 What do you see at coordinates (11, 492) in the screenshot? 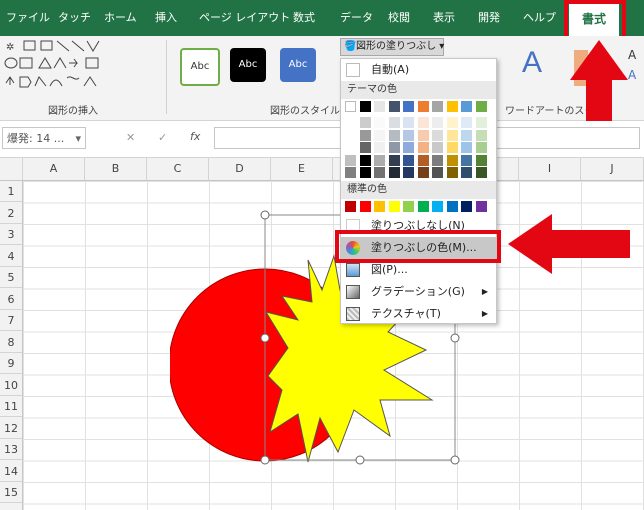
I see `row-header: 15` at bounding box center [11, 492].